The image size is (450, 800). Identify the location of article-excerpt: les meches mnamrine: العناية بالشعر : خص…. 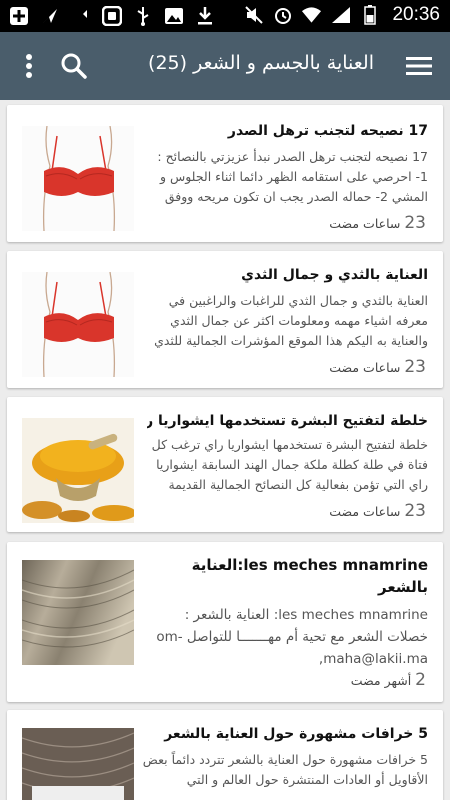
(292, 637).